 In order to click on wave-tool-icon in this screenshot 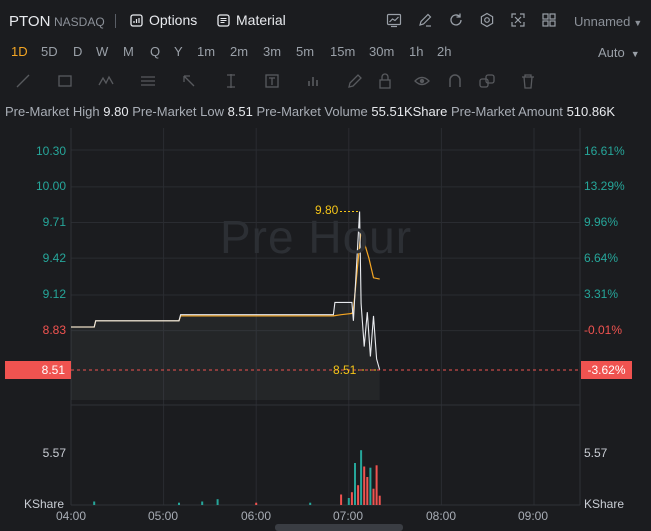, I will do `click(106, 81)`.